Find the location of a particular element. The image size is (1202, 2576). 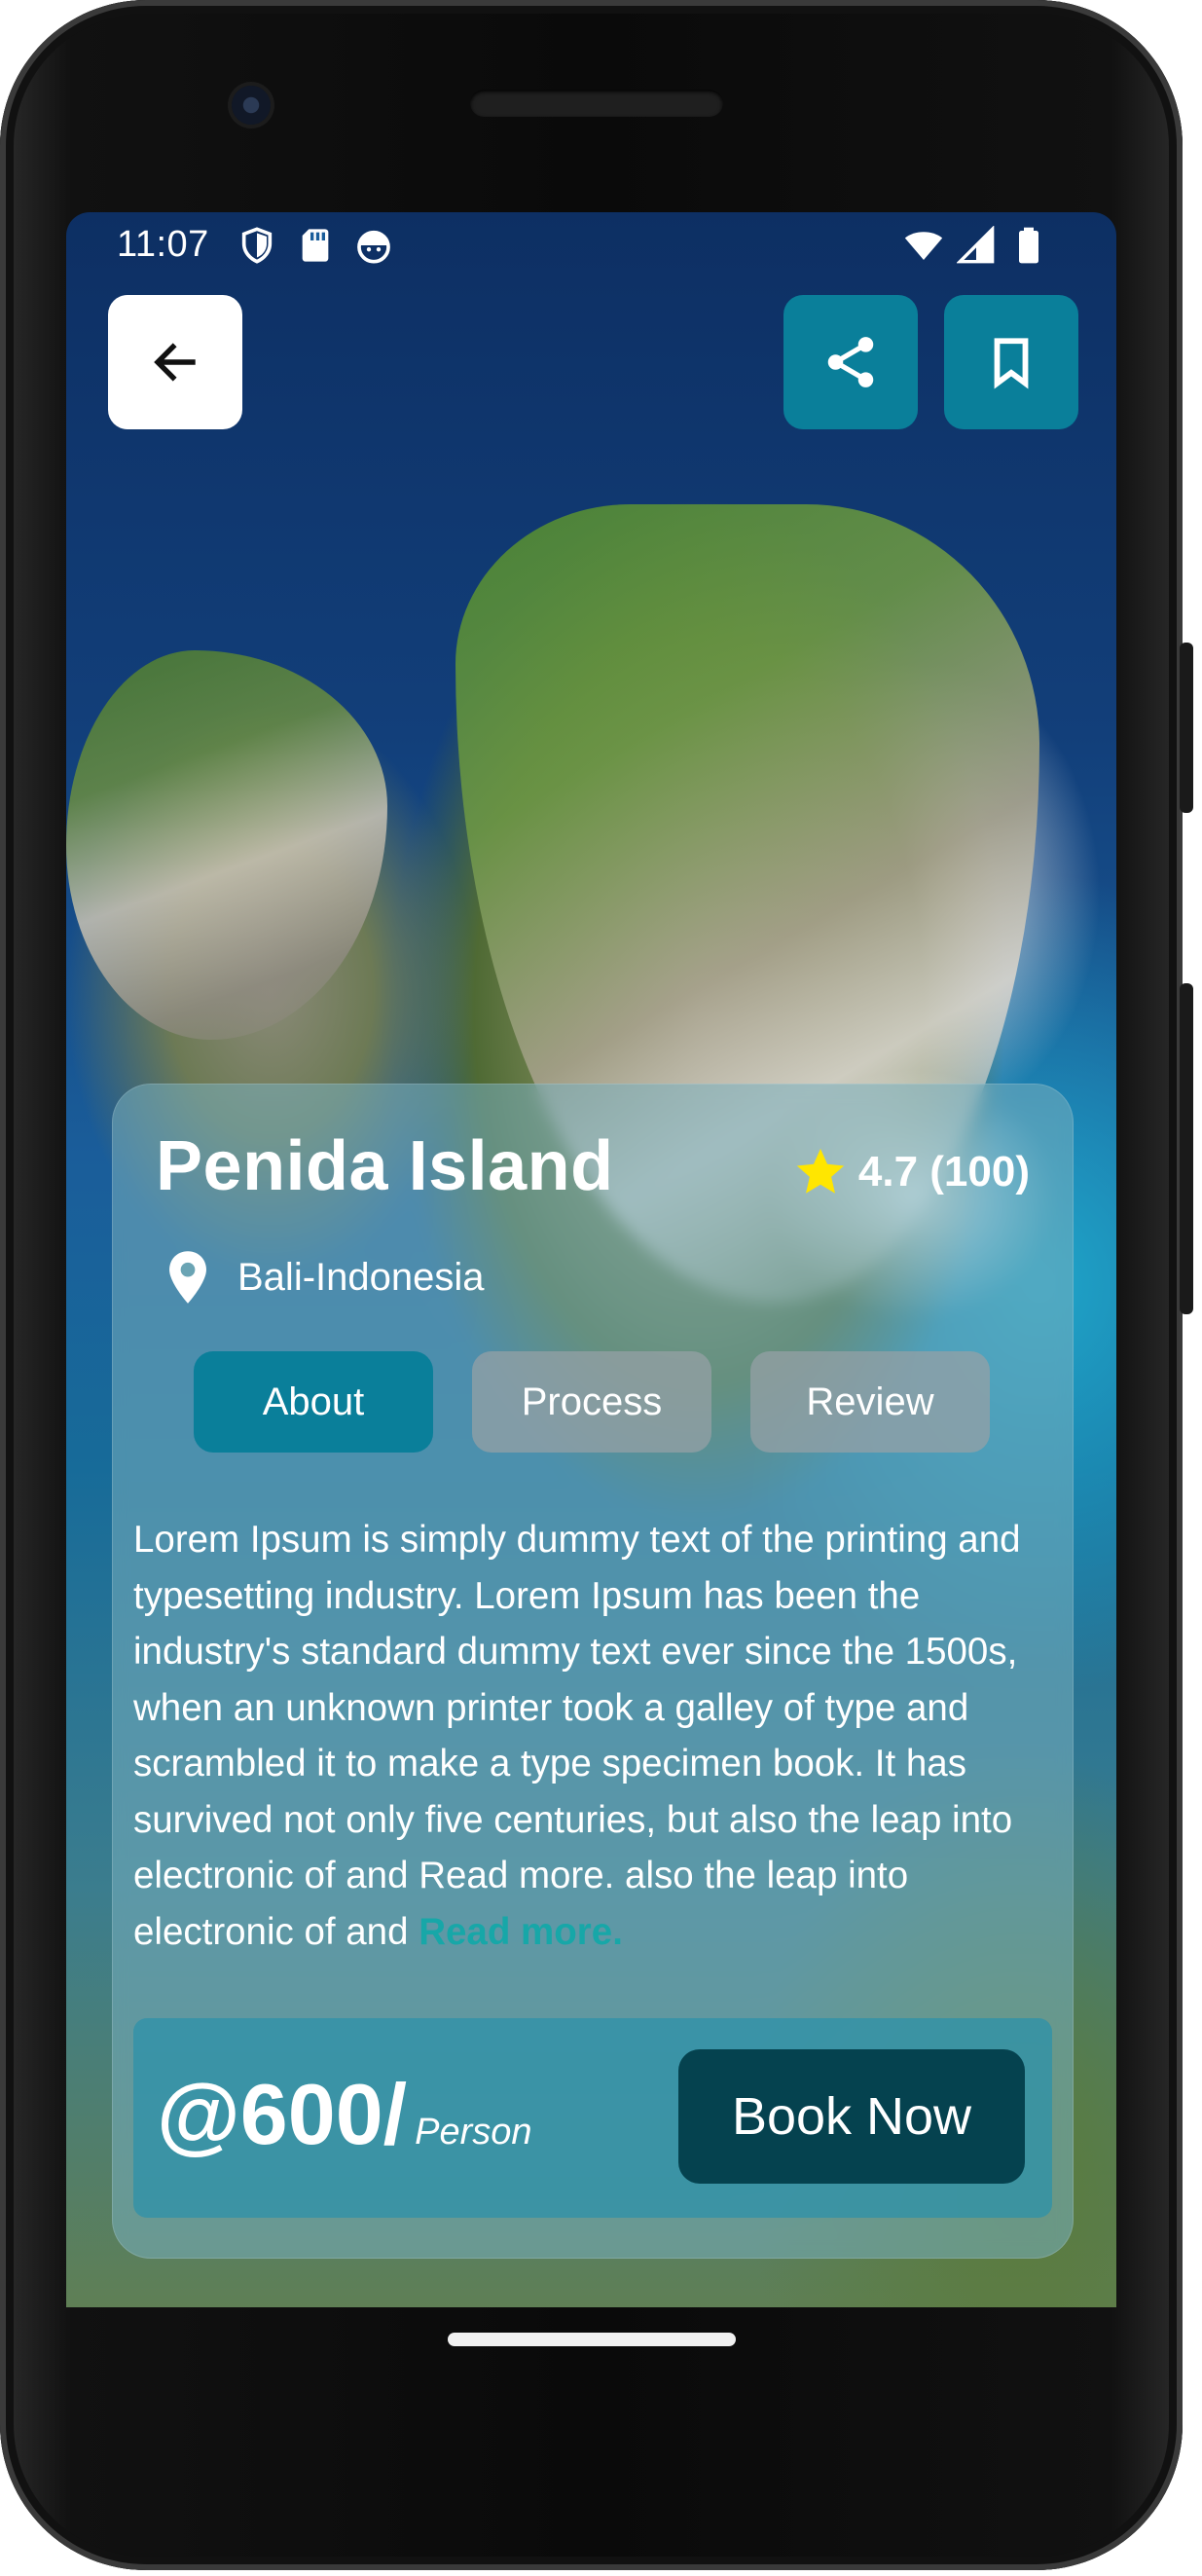

background-island-small is located at coordinates (226, 845).